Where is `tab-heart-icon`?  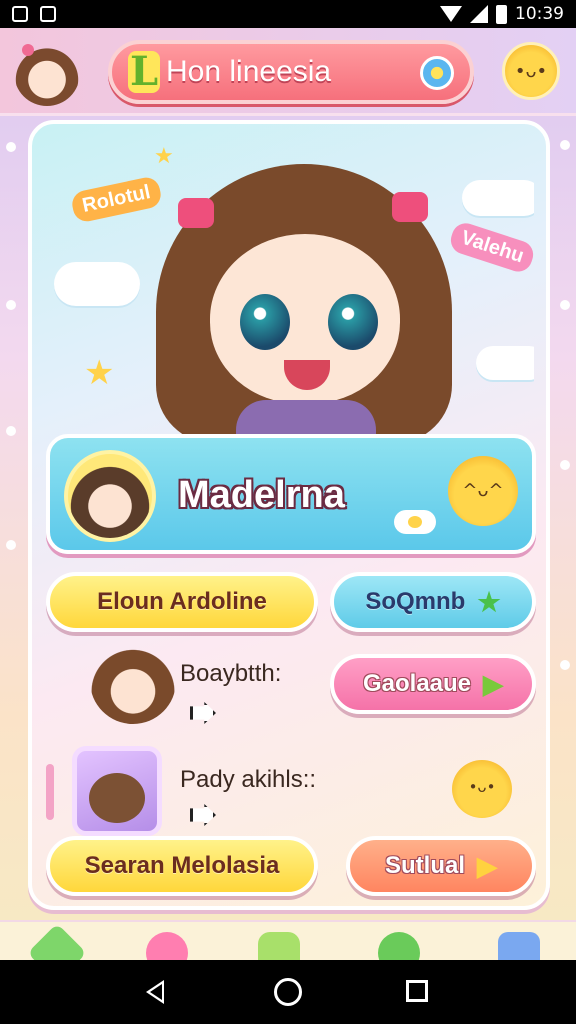
tab-heart-icon is located at coordinates (167, 946).